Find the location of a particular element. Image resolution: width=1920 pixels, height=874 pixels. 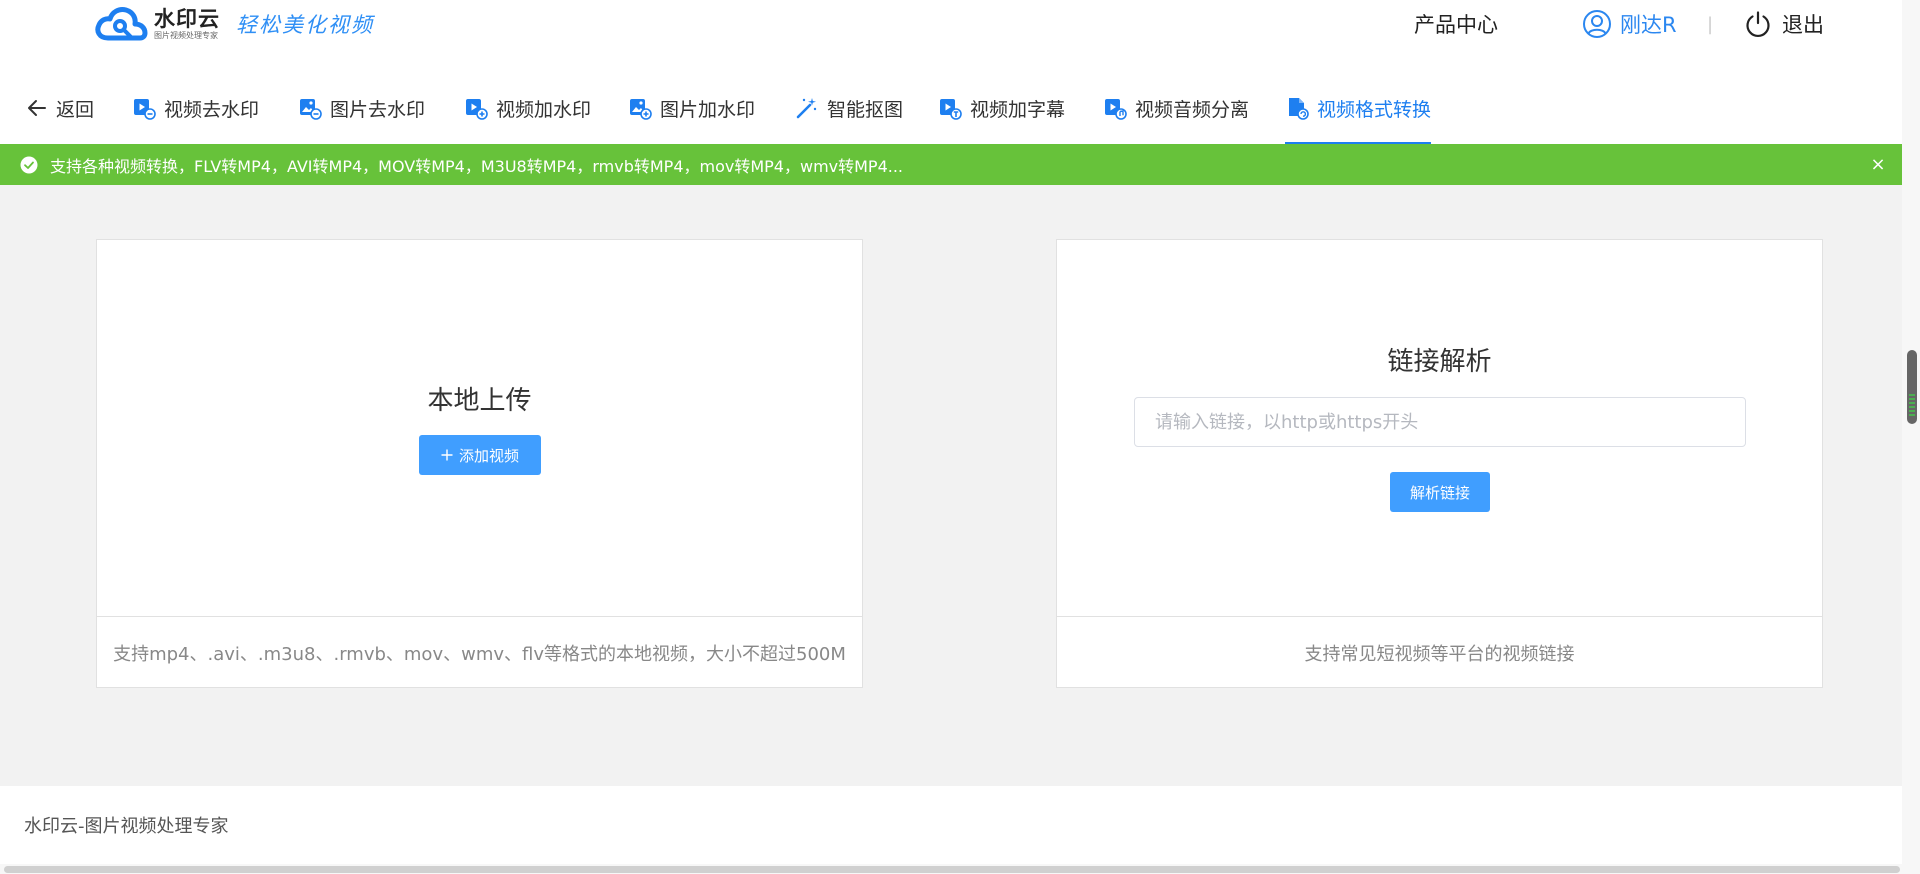

link-parse-hint: 支持常见短视频等平台的视频链接 is located at coordinates (1439, 652).